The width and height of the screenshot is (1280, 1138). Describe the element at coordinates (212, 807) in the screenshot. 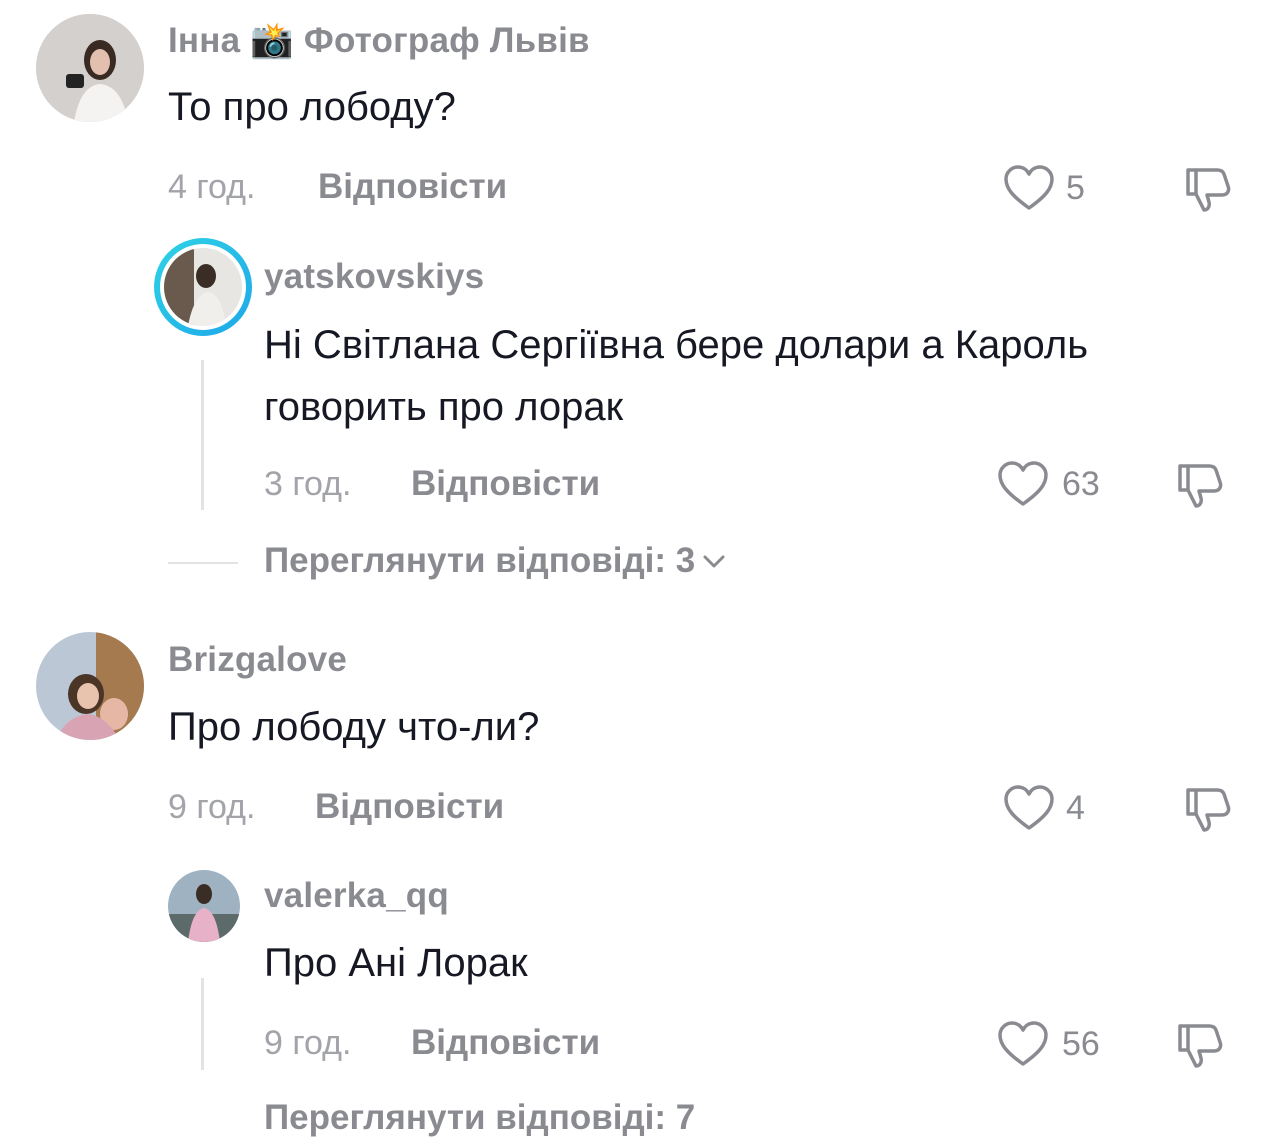

I see `comment-timestamp: 9 год.` at that location.